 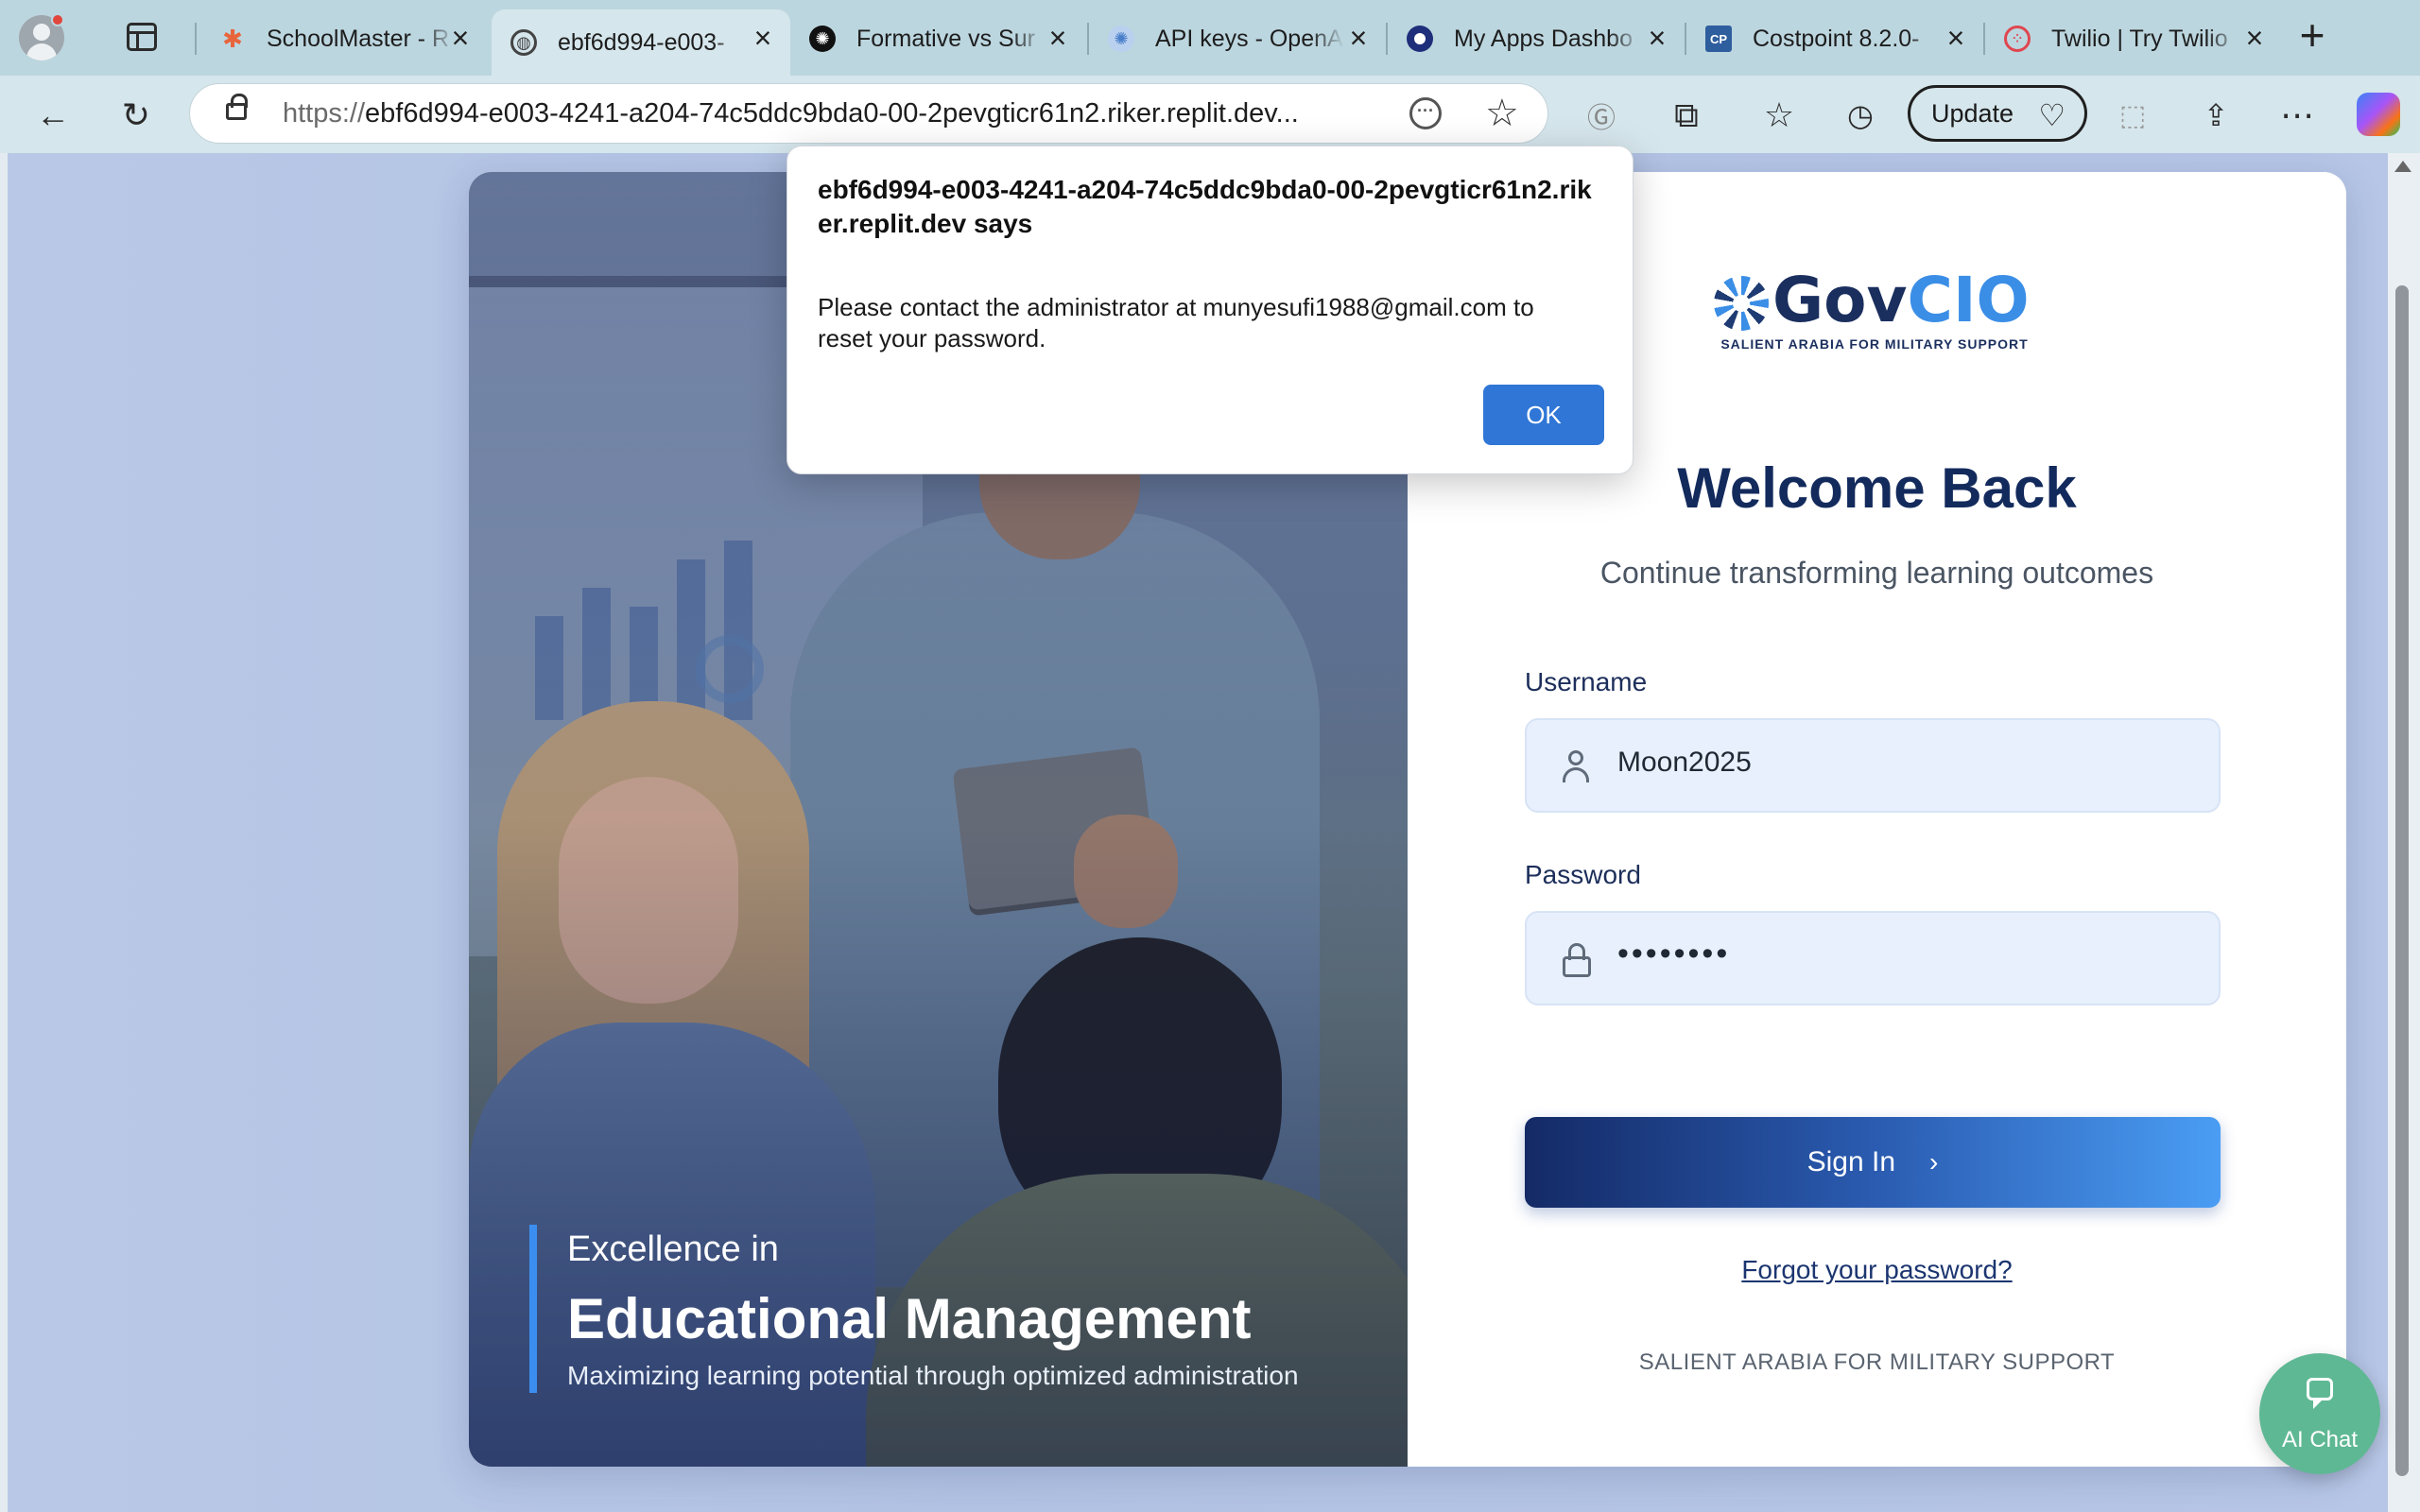 I want to click on new-tab-plus-icon: +, so click(x=2312, y=35).